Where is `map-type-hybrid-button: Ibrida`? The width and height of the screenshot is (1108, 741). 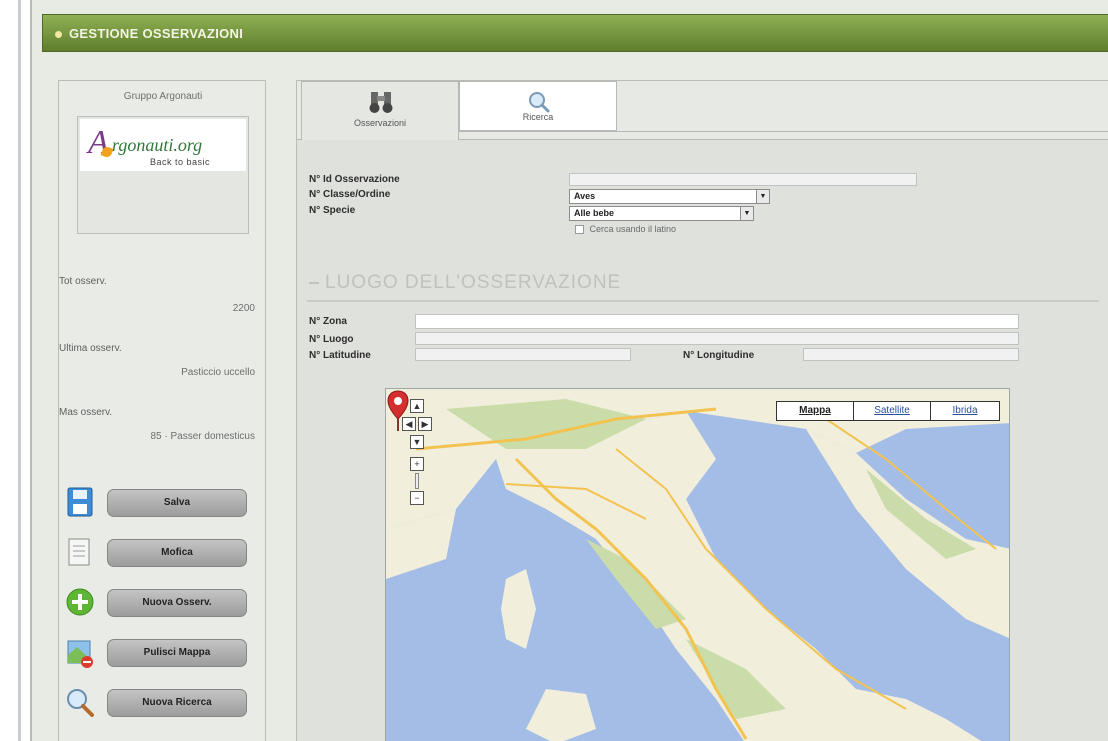
map-type-hybrid-button: Ibrida is located at coordinates (965, 411).